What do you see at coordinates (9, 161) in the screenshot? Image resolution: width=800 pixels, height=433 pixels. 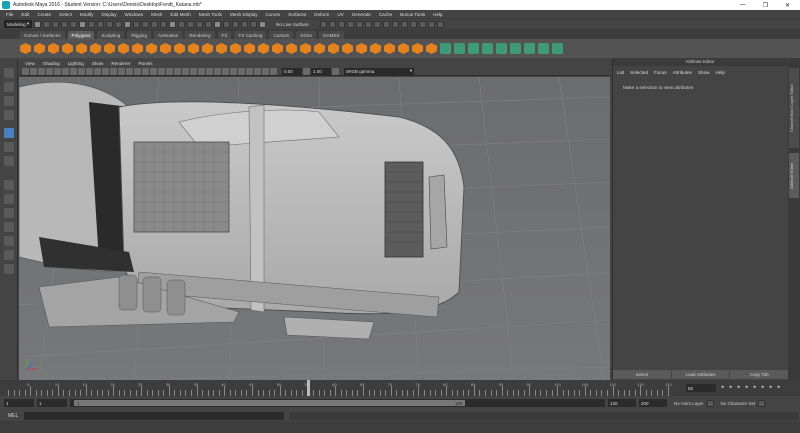 I see `last-tool-icon` at bounding box center [9, 161].